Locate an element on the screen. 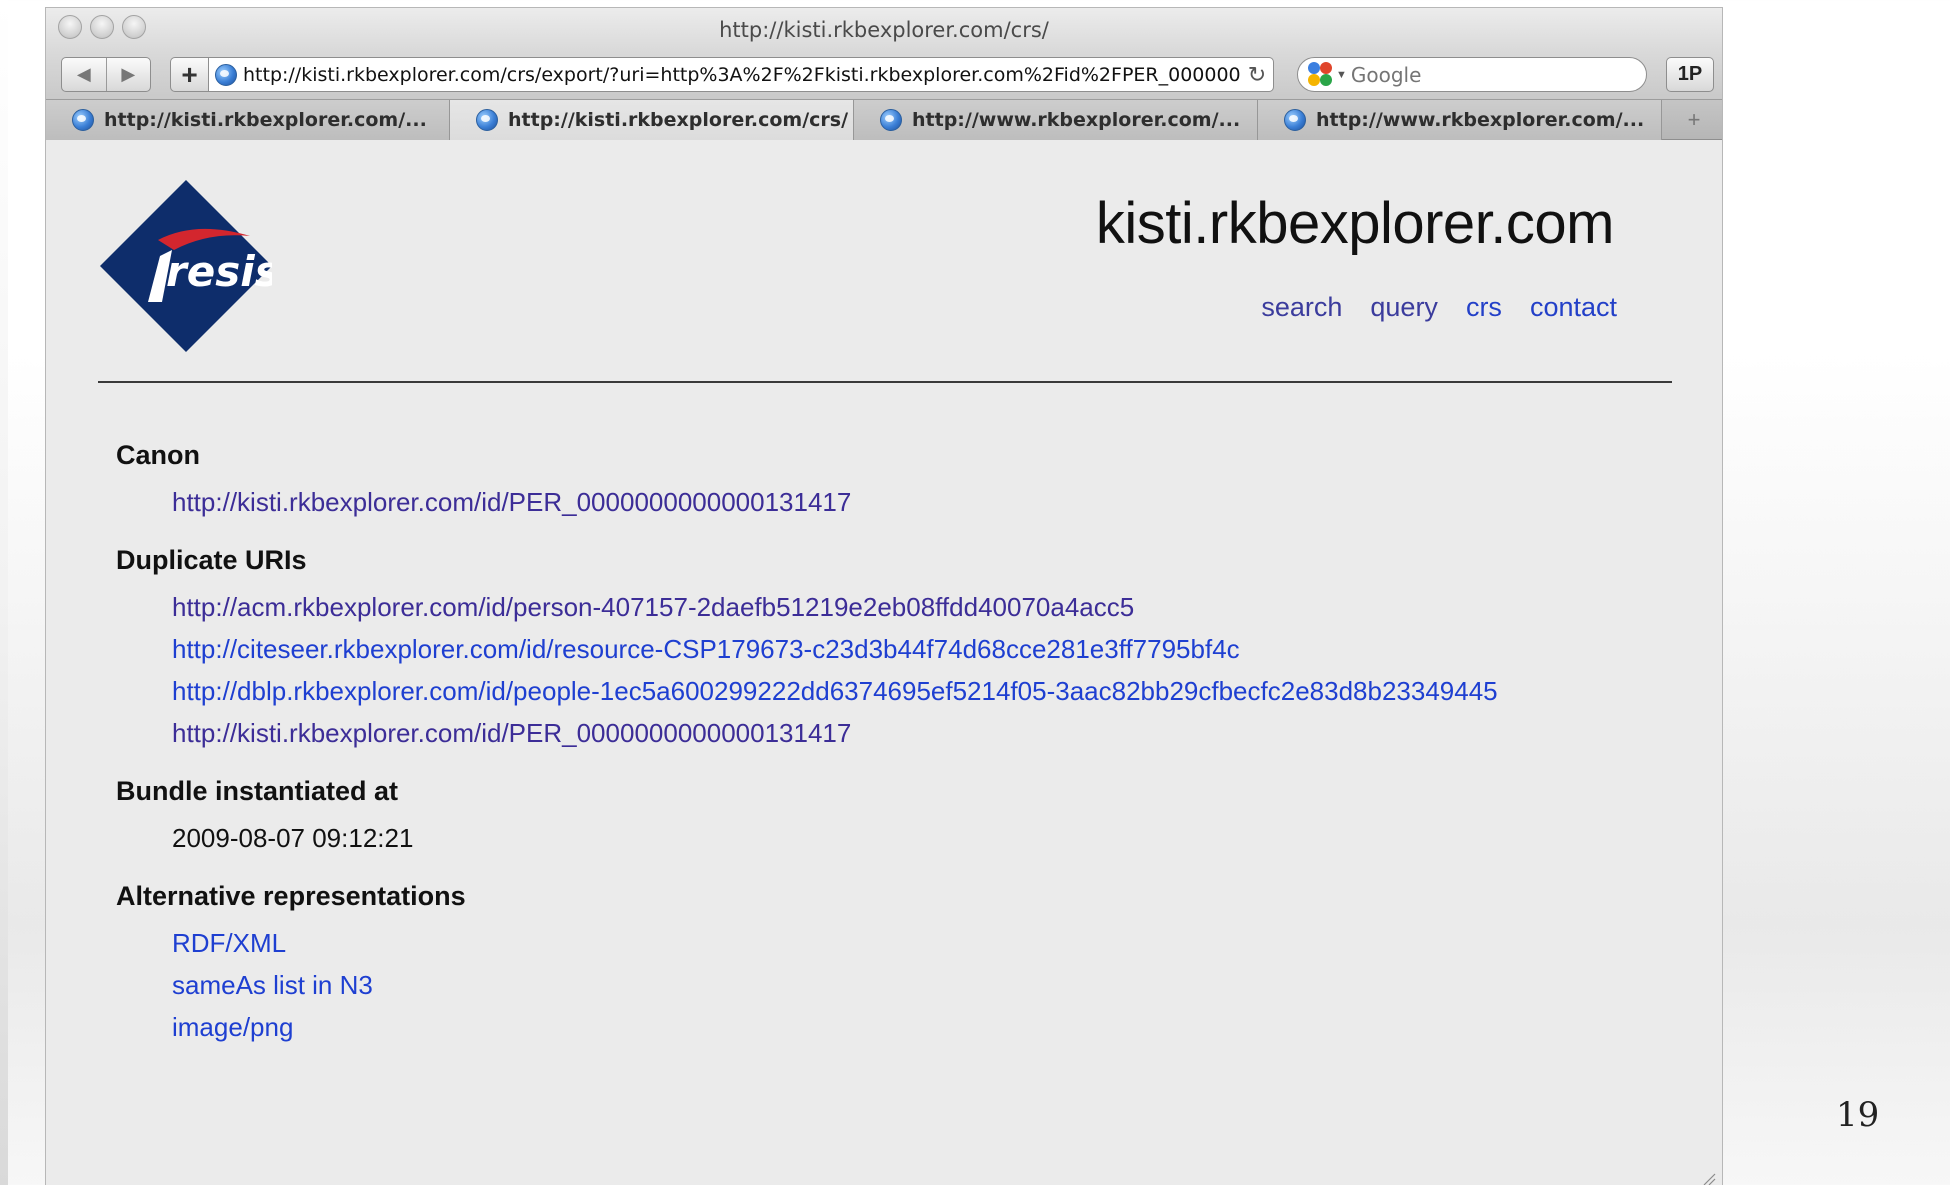  chevron-down-icon: ▼ is located at coordinates (1341, 75).